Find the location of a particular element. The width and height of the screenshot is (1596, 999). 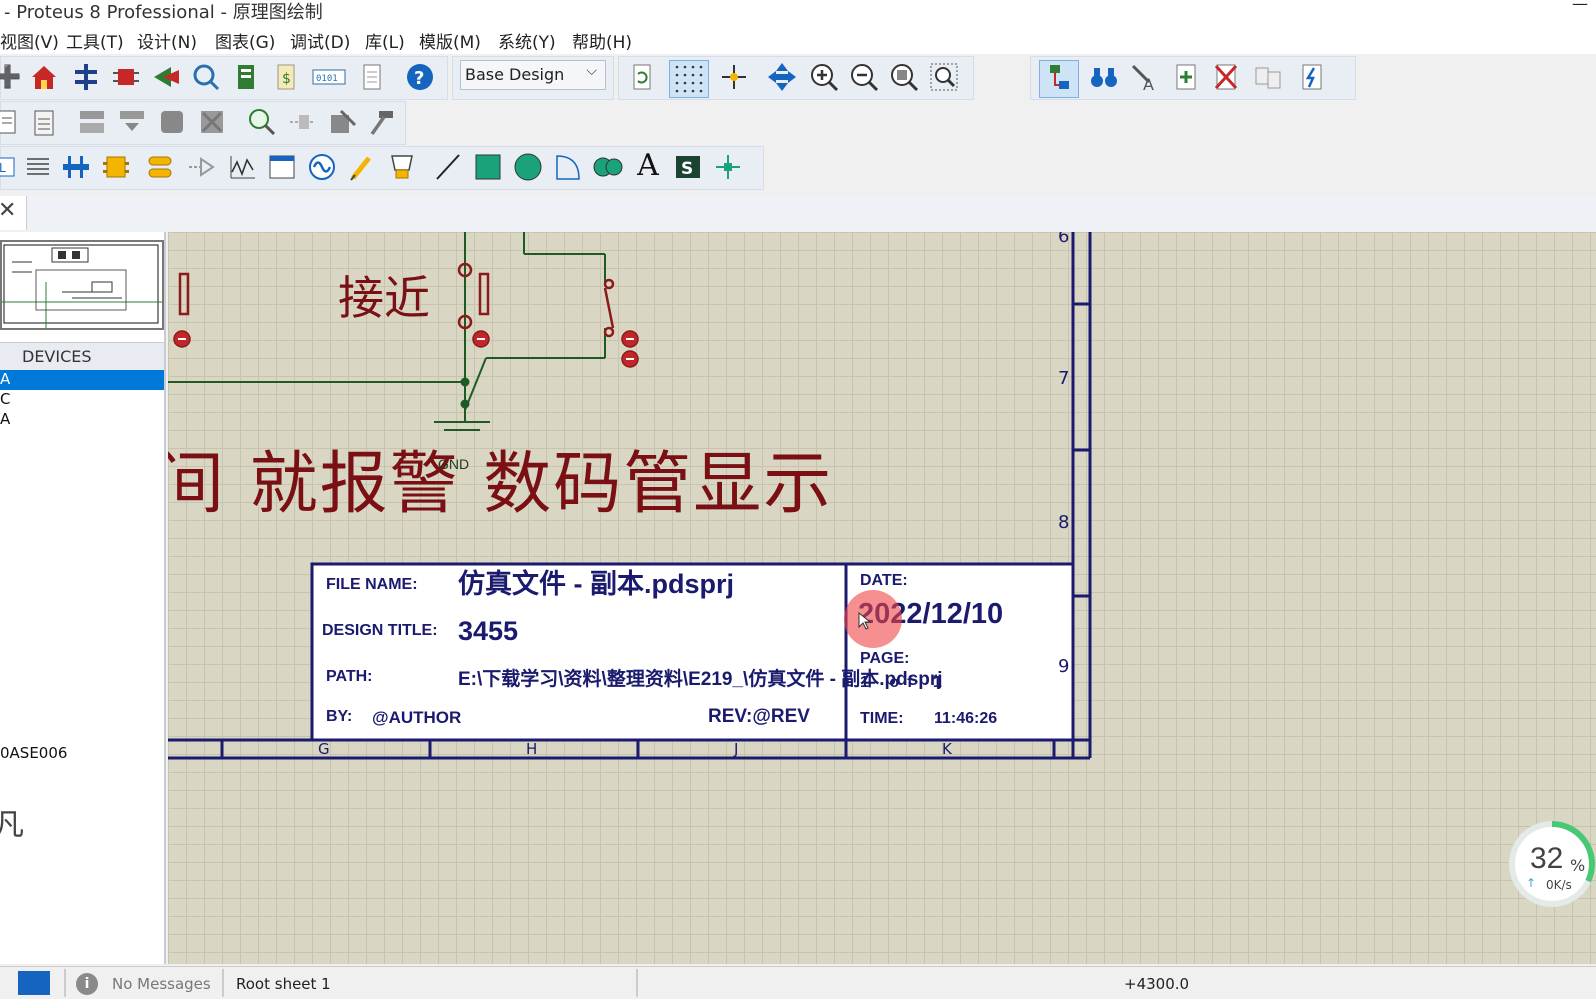

toolbar-edit is located at coordinates (203, 123).